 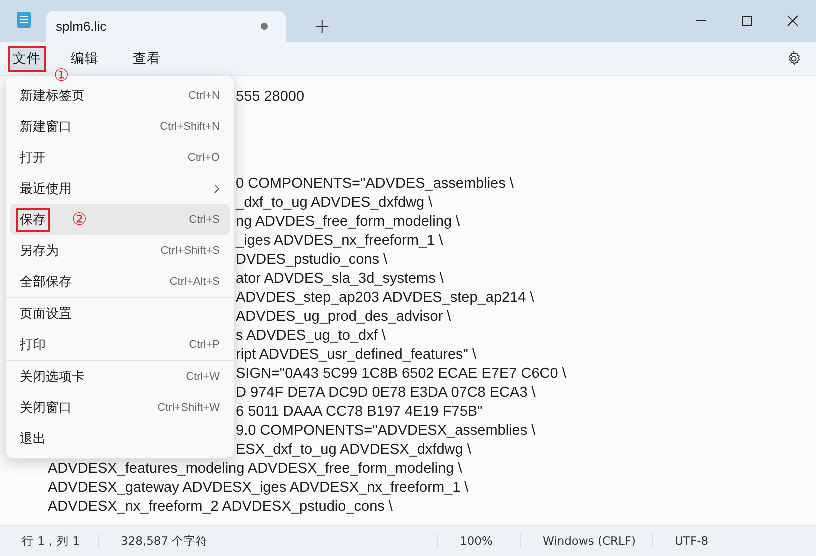 I want to click on shortcut-text: Ctrl+Shift+S, so click(x=190, y=250).